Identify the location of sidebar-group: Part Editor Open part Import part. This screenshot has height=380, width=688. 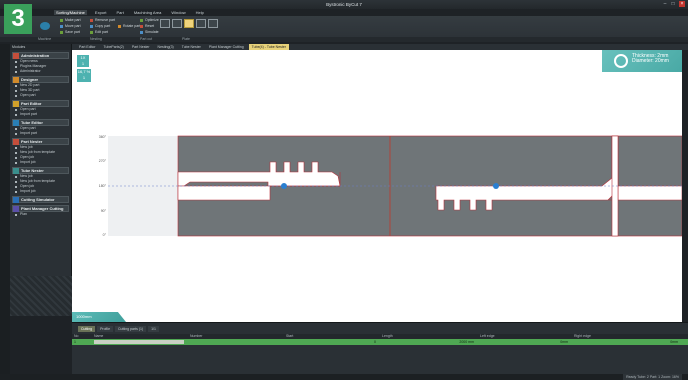
(40, 108).